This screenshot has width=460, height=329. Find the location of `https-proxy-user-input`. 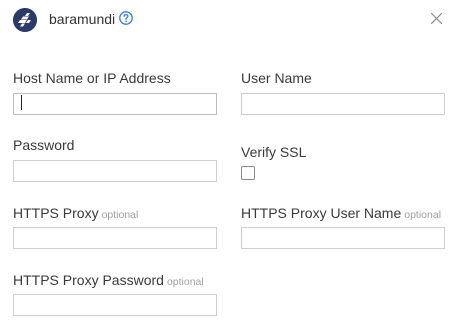

https-proxy-user-input is located at coordinates (343, 238).